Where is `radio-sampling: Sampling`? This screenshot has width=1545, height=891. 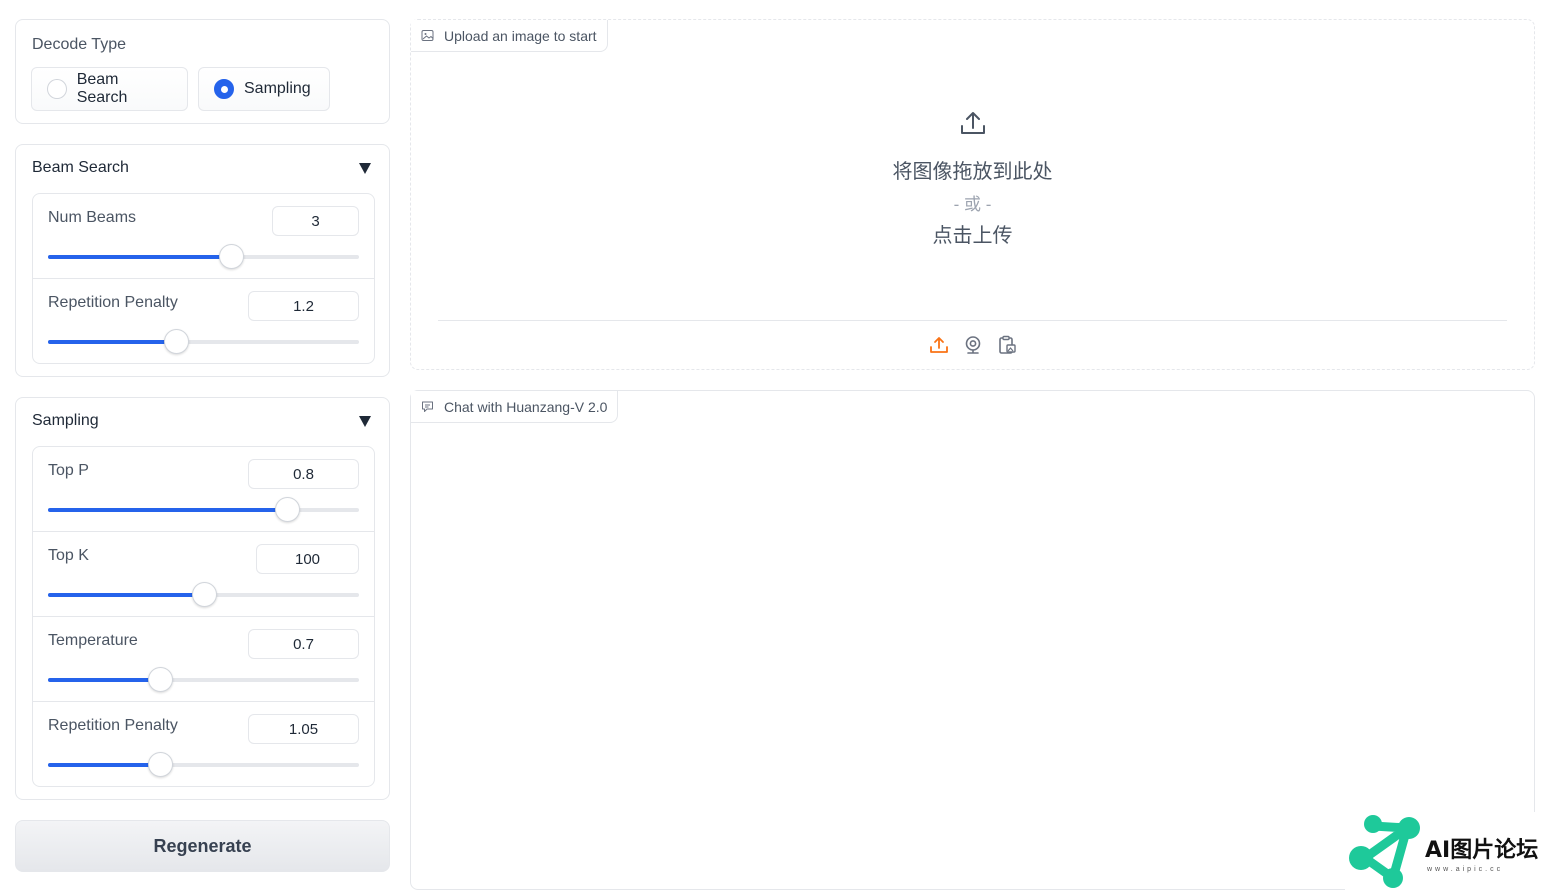
radio-sampling: Sampling is located at coordinates (264, 89).